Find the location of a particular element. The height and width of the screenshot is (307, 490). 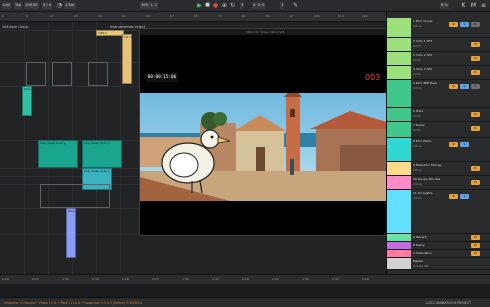

time-tick: 0:00 is located at coordinates (5, 279).